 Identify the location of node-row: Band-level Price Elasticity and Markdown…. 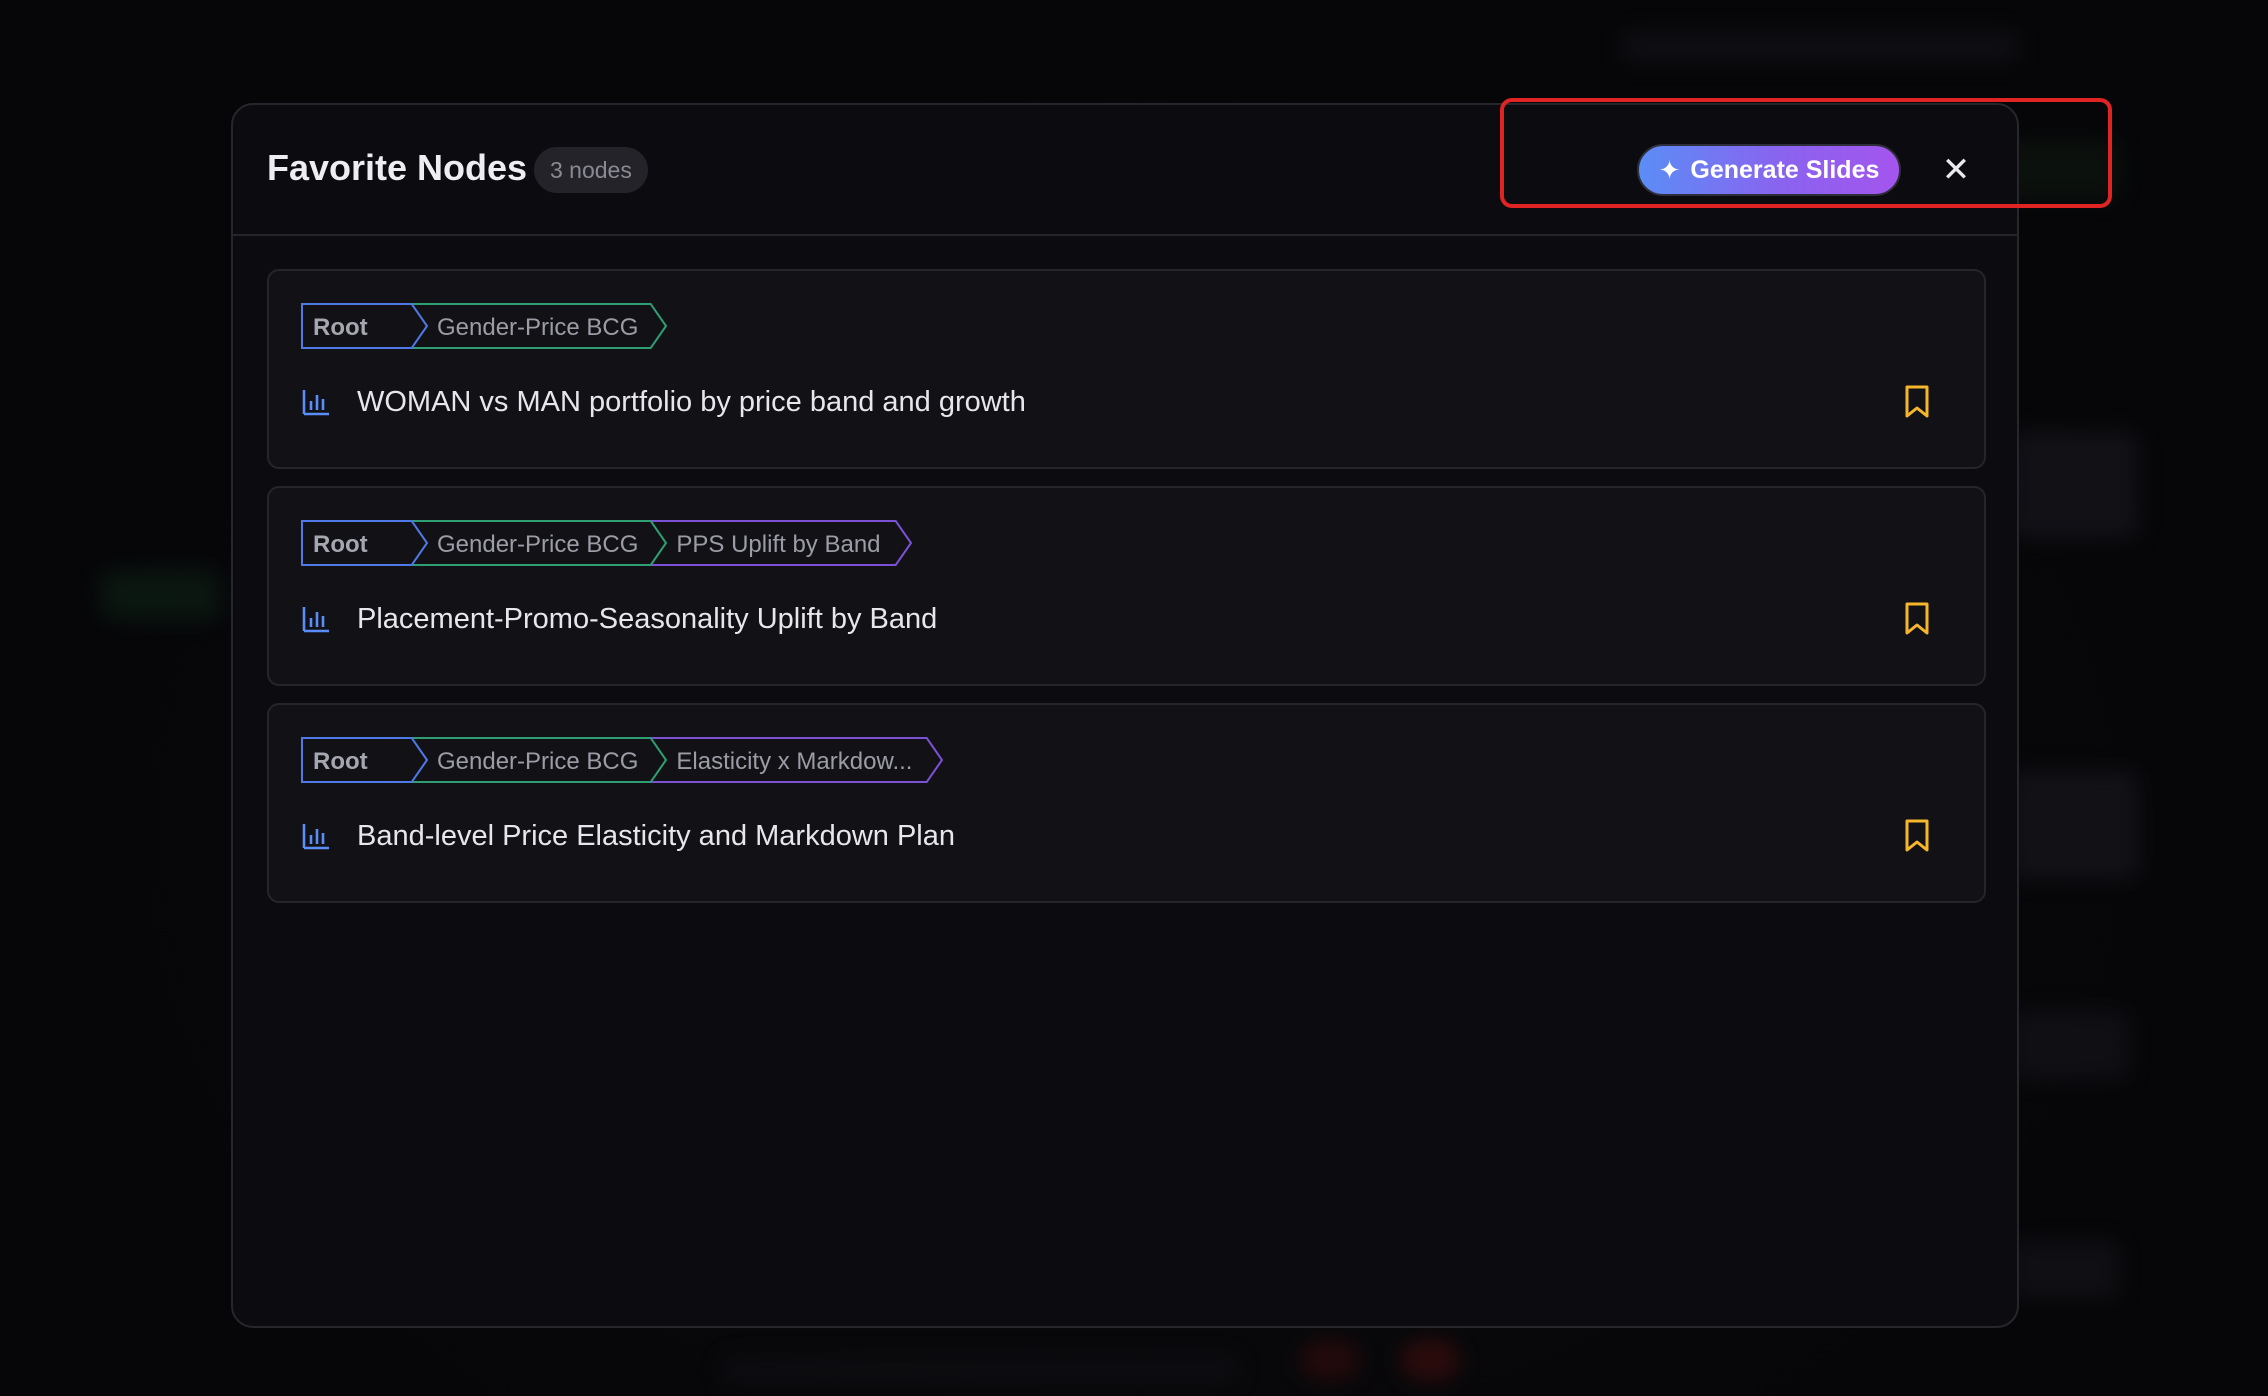
(628, 836).